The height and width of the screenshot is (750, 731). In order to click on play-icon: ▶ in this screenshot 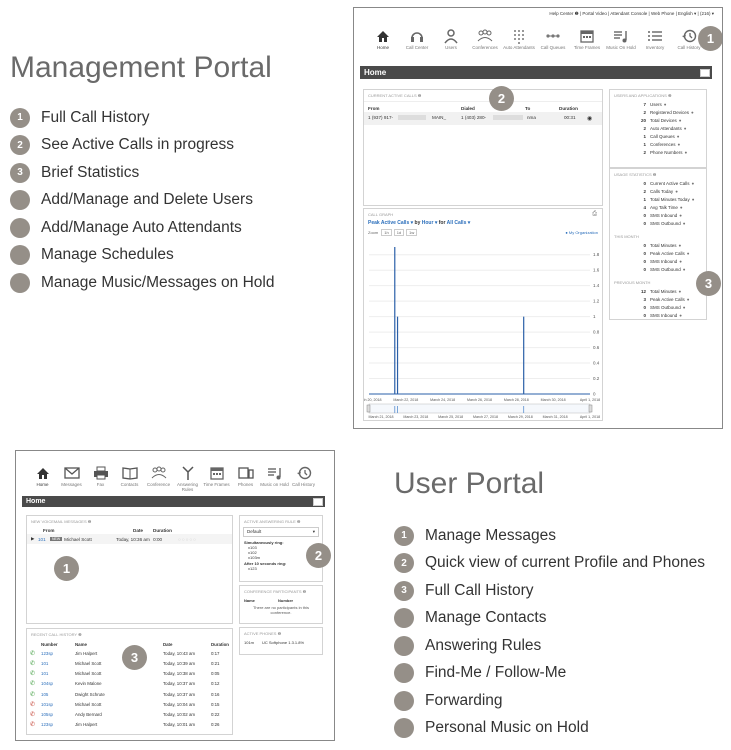, I will do `click(34, 539)`.